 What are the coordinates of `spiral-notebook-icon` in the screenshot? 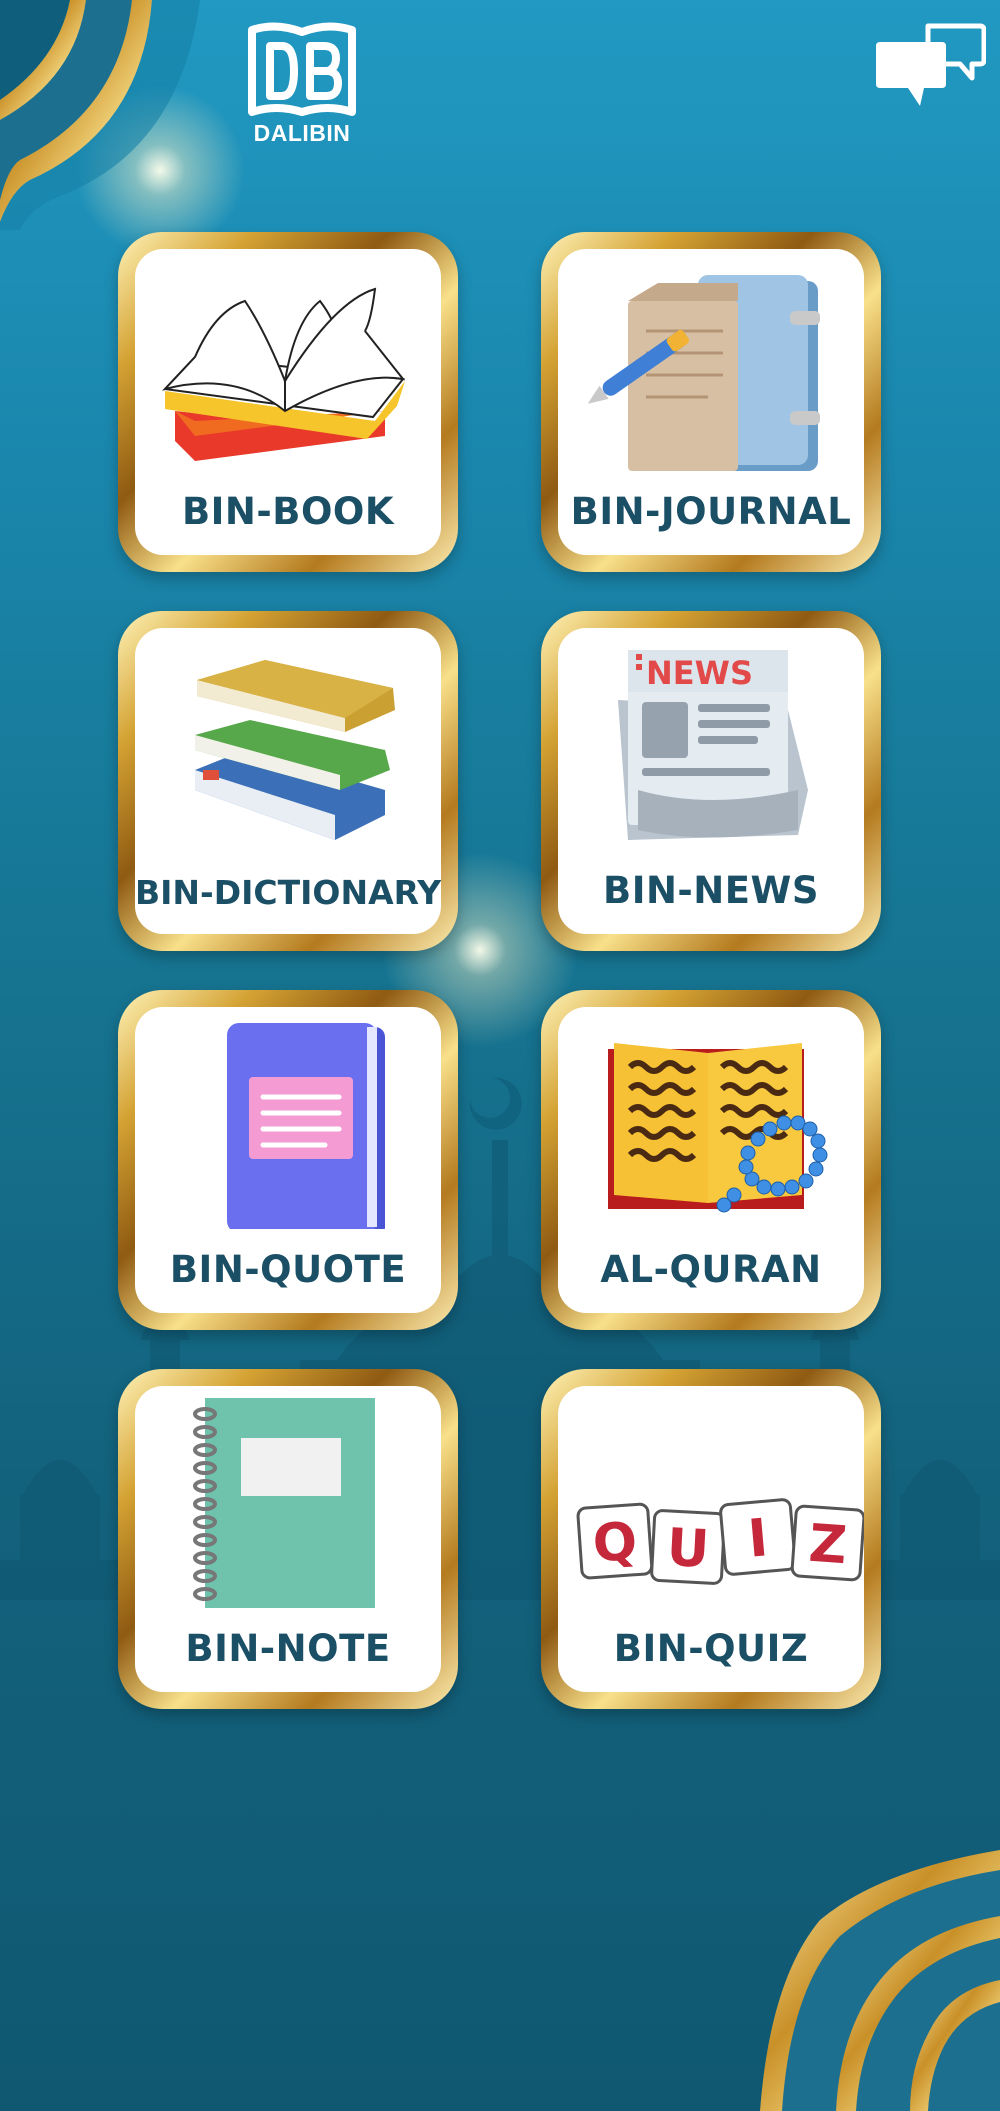 It's located at (288, 1507).